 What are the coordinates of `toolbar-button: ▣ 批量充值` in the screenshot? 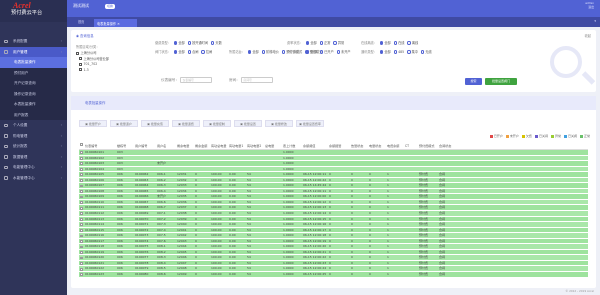 It's located at (155, 123).